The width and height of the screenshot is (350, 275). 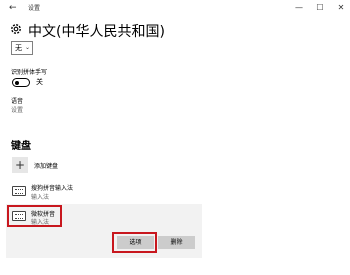 What do you see at coordinates (17, 82) in the screenshot?
I see `toggle-knob` at bounding box center [17, 82].